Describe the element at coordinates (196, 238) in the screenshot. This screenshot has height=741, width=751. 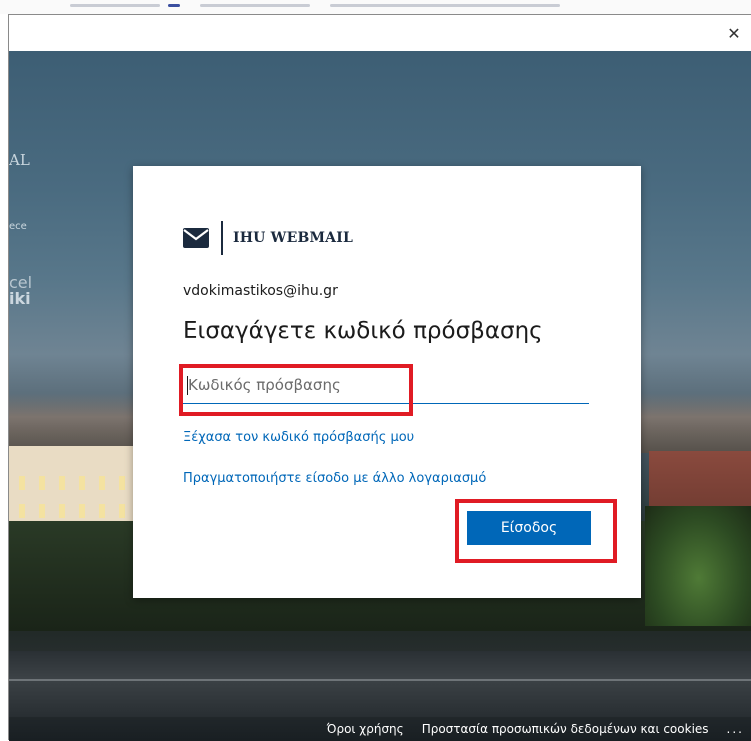
I see `envelope-icon` at that location.